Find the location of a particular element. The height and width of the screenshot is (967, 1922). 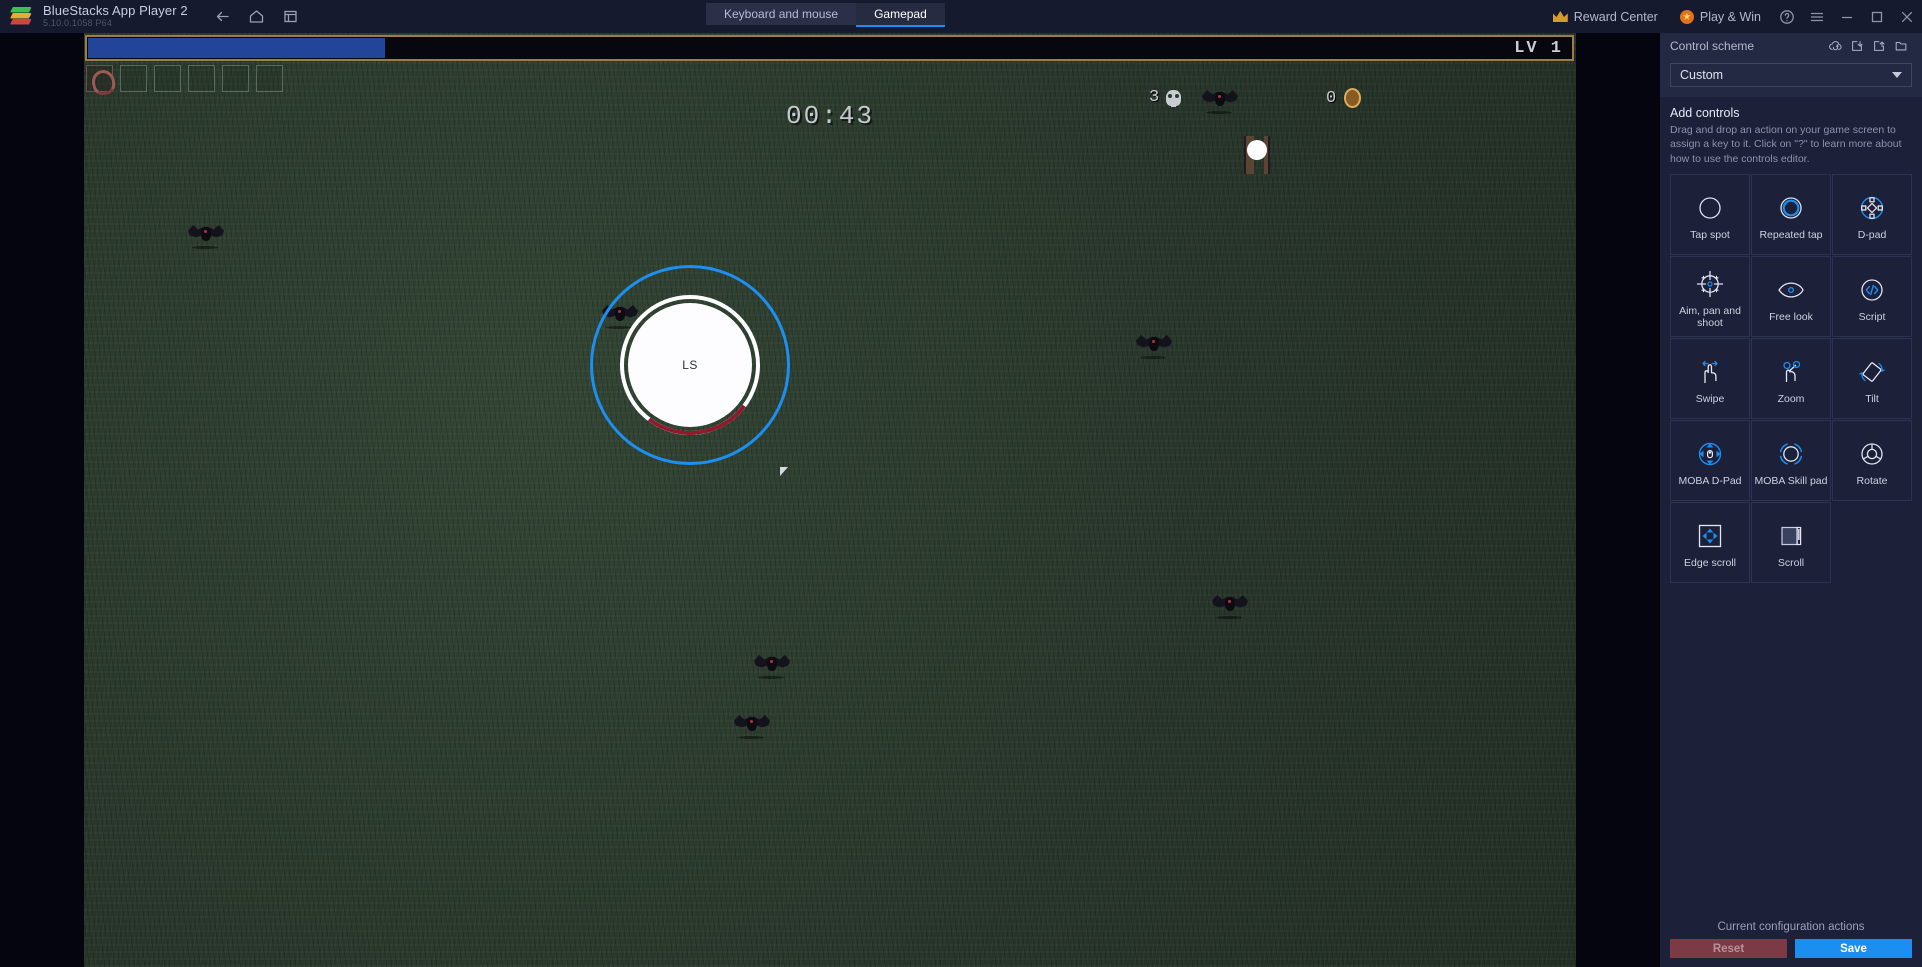

app-version: 5.10.0.1058 P64 is located at coordinates (78, 23).